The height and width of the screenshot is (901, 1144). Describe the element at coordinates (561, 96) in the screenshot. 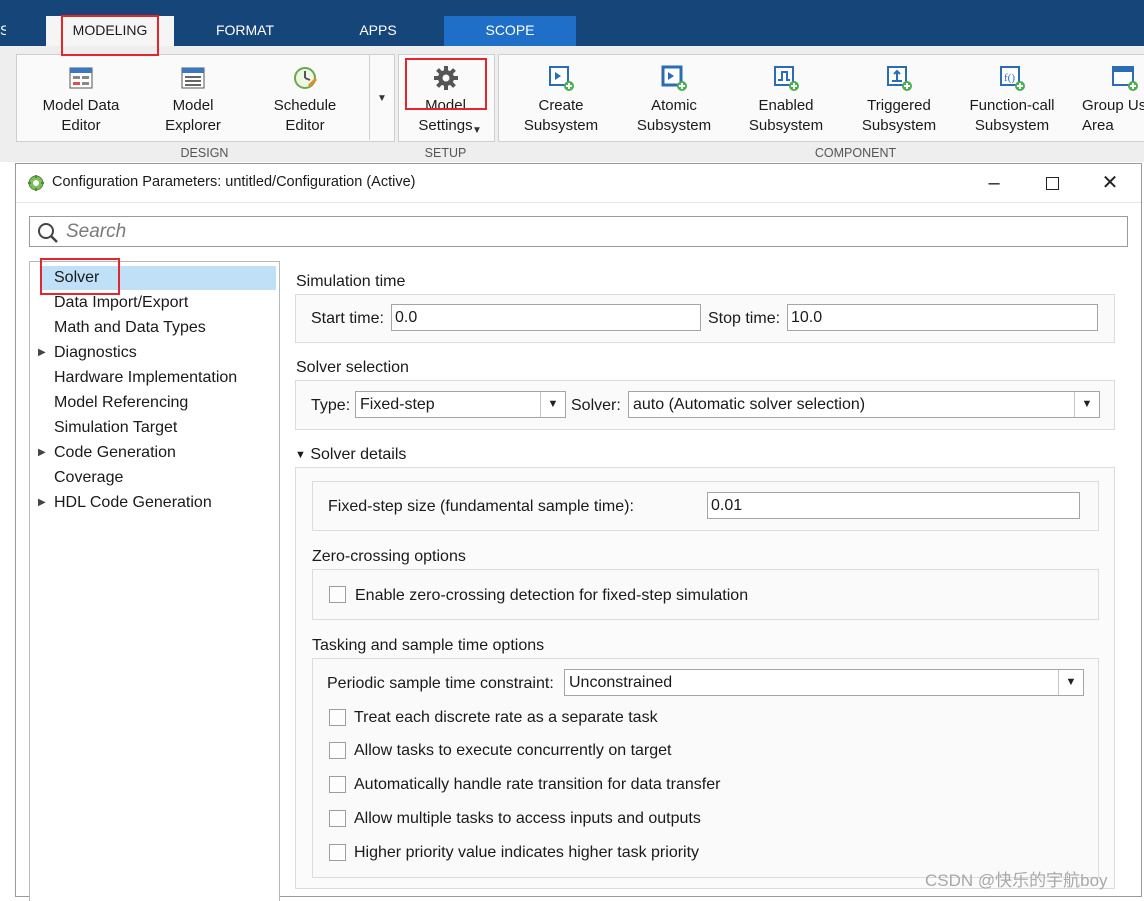

I see `create-subsystem-button: Create Subsystem` at that location.